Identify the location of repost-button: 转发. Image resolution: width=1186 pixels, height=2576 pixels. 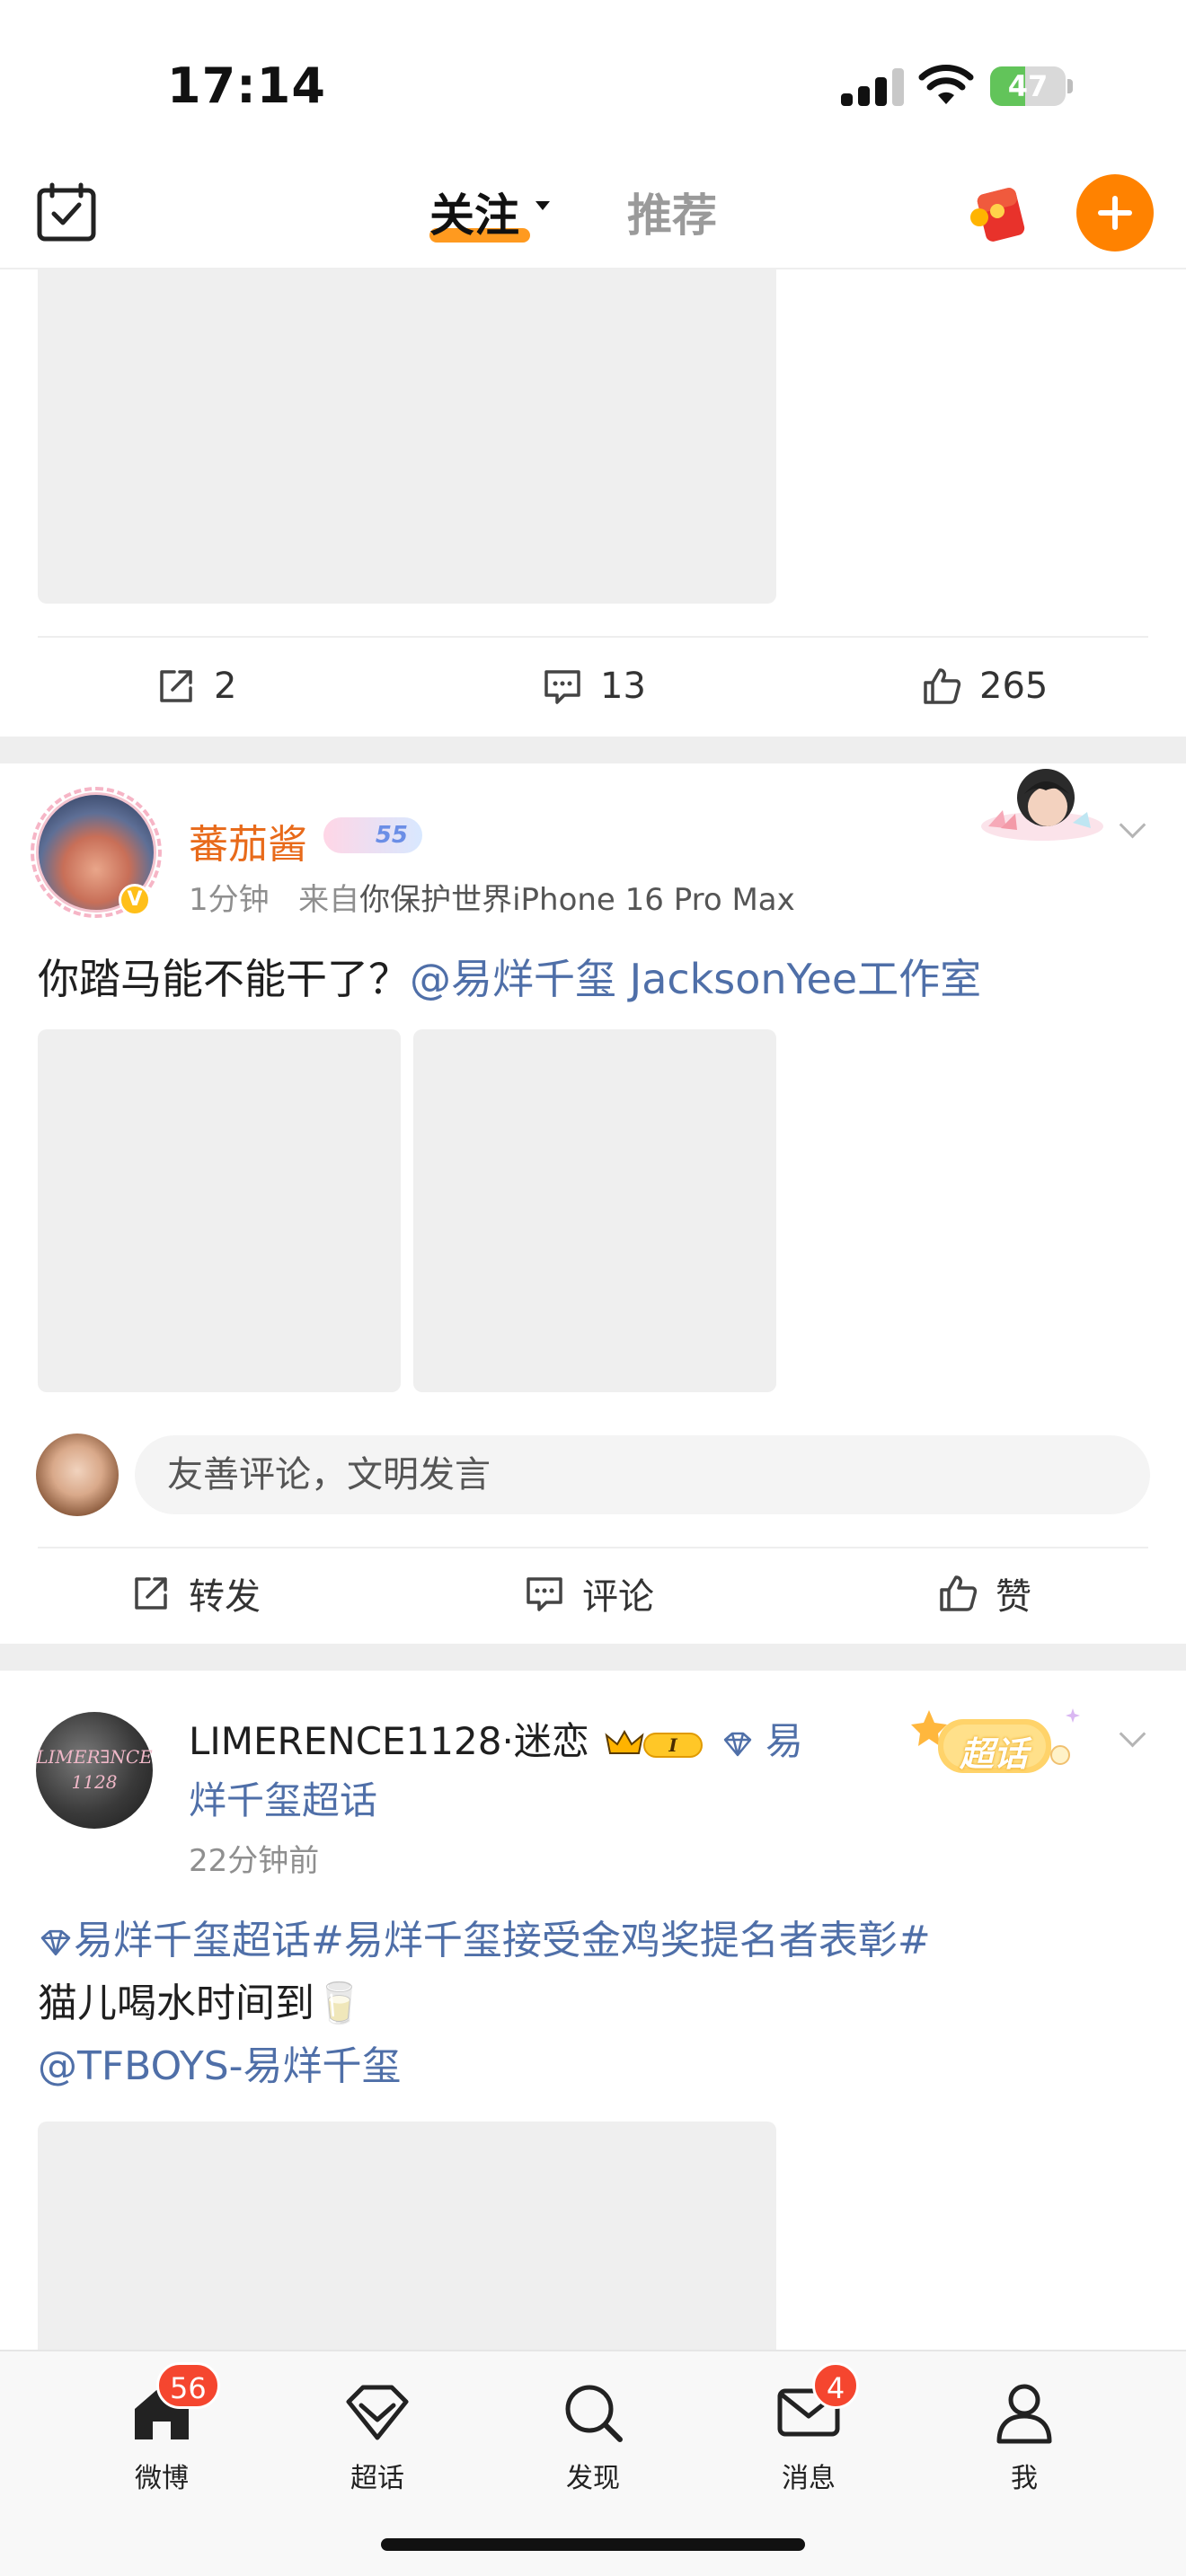
(196, 1593).